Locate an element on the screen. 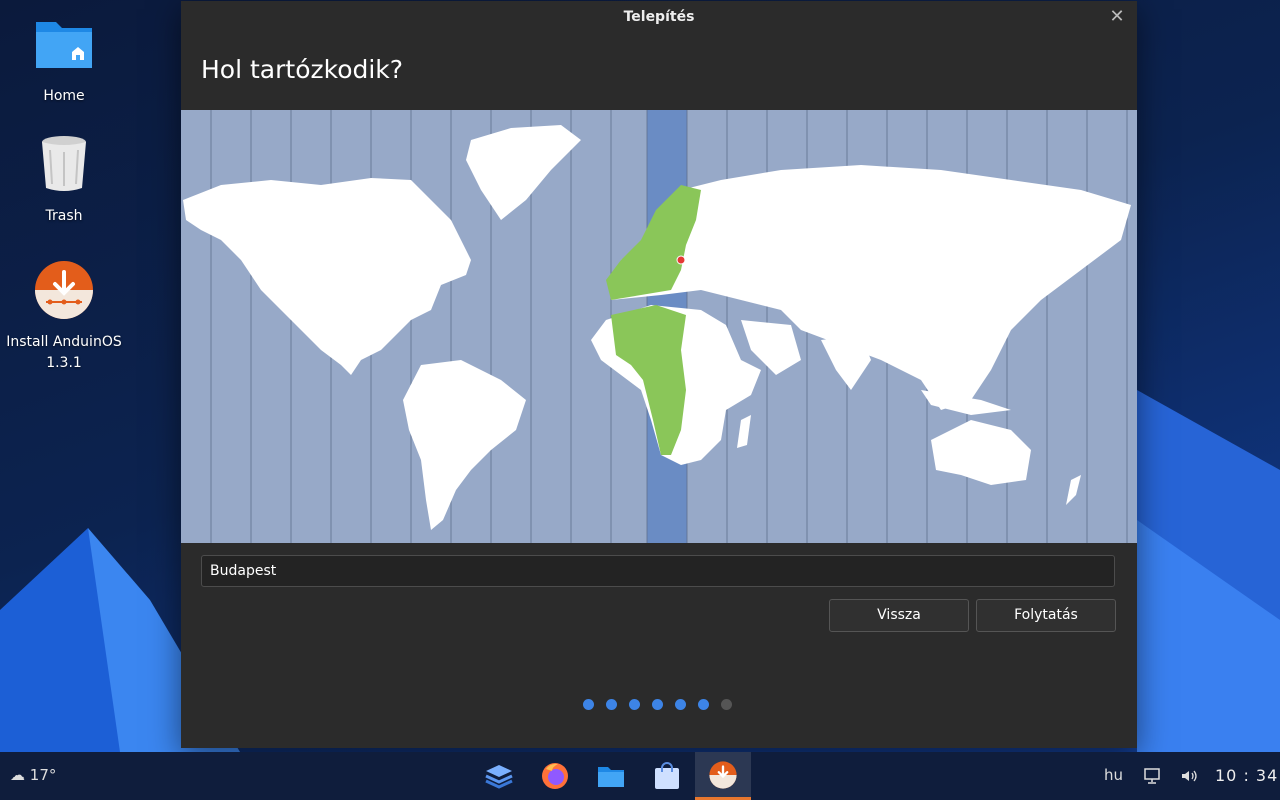 The image size is (1280, 800). desktop-installer-label: Install AnduinOS 1.3.1 is located at coordinates (64, 352).